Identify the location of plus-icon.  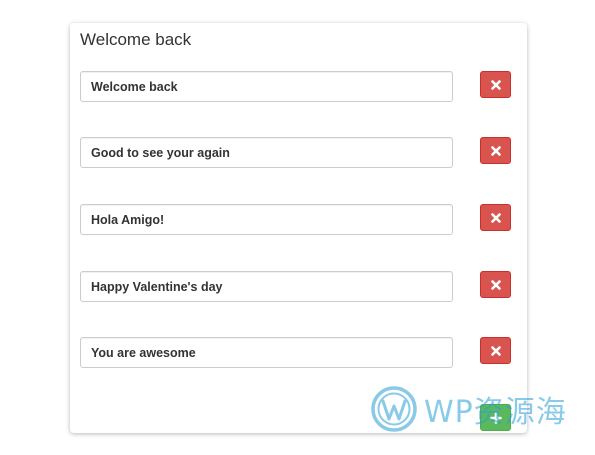
(495, 417).